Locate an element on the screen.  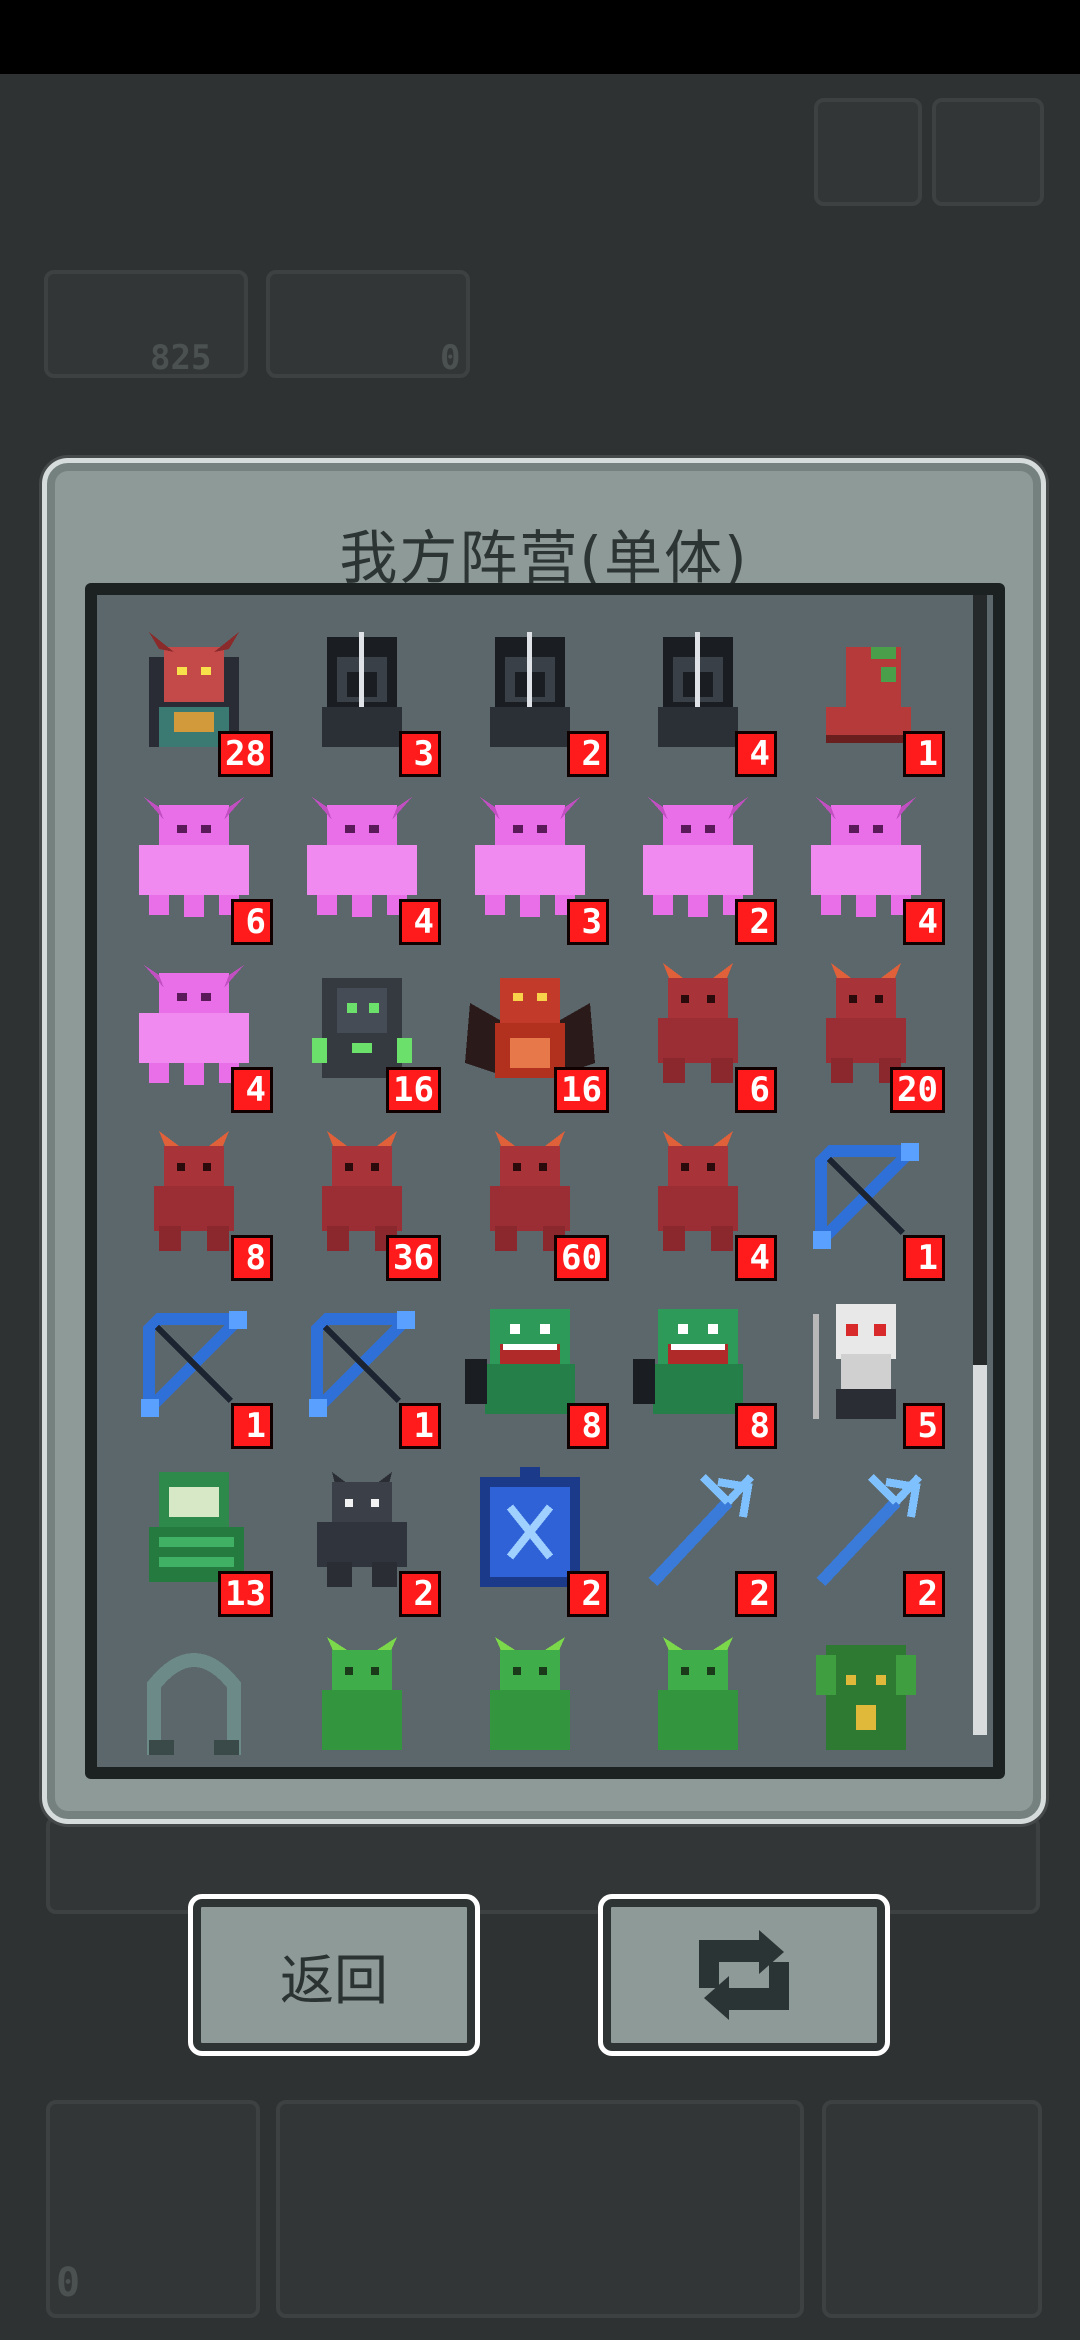
resource-count-right: 0 is located at coordinates (450, 358).